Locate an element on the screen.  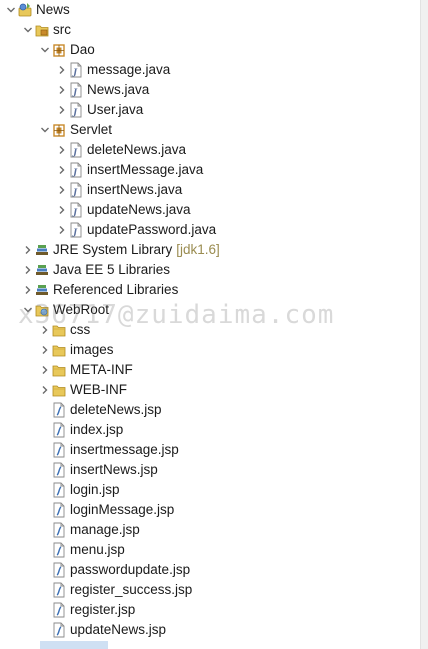
tree-item: css is located at coordinates (210, 330).